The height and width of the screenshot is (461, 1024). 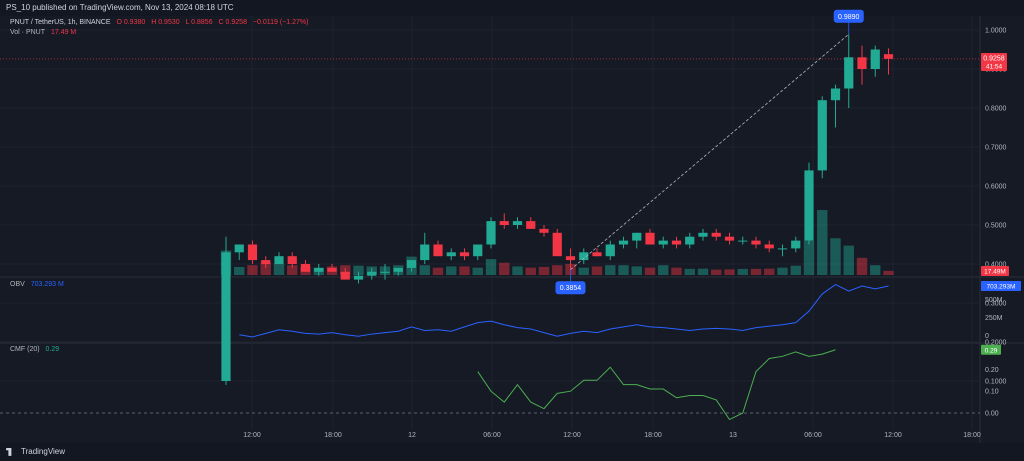 What do you see at coordinates (52, 349) in the screenshot?
I see `cmf-value: 0.29` at bounding box center [52, 349].